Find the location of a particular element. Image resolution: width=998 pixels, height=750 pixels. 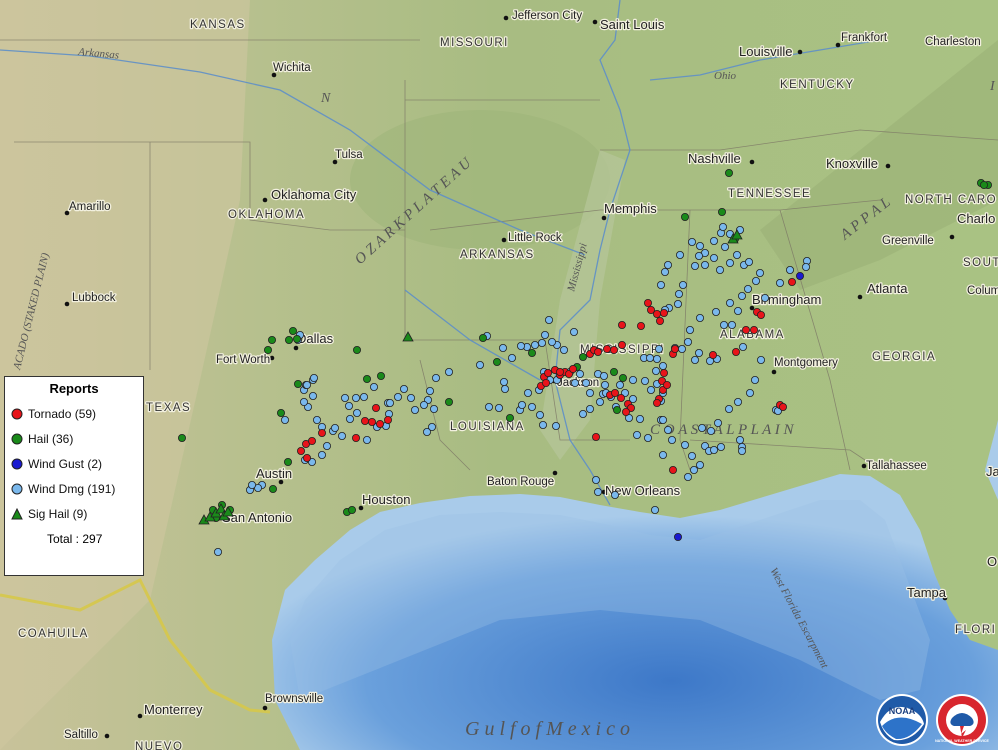

label-city-saint-louis: Saint Louis is located at coordinates (632, 24).